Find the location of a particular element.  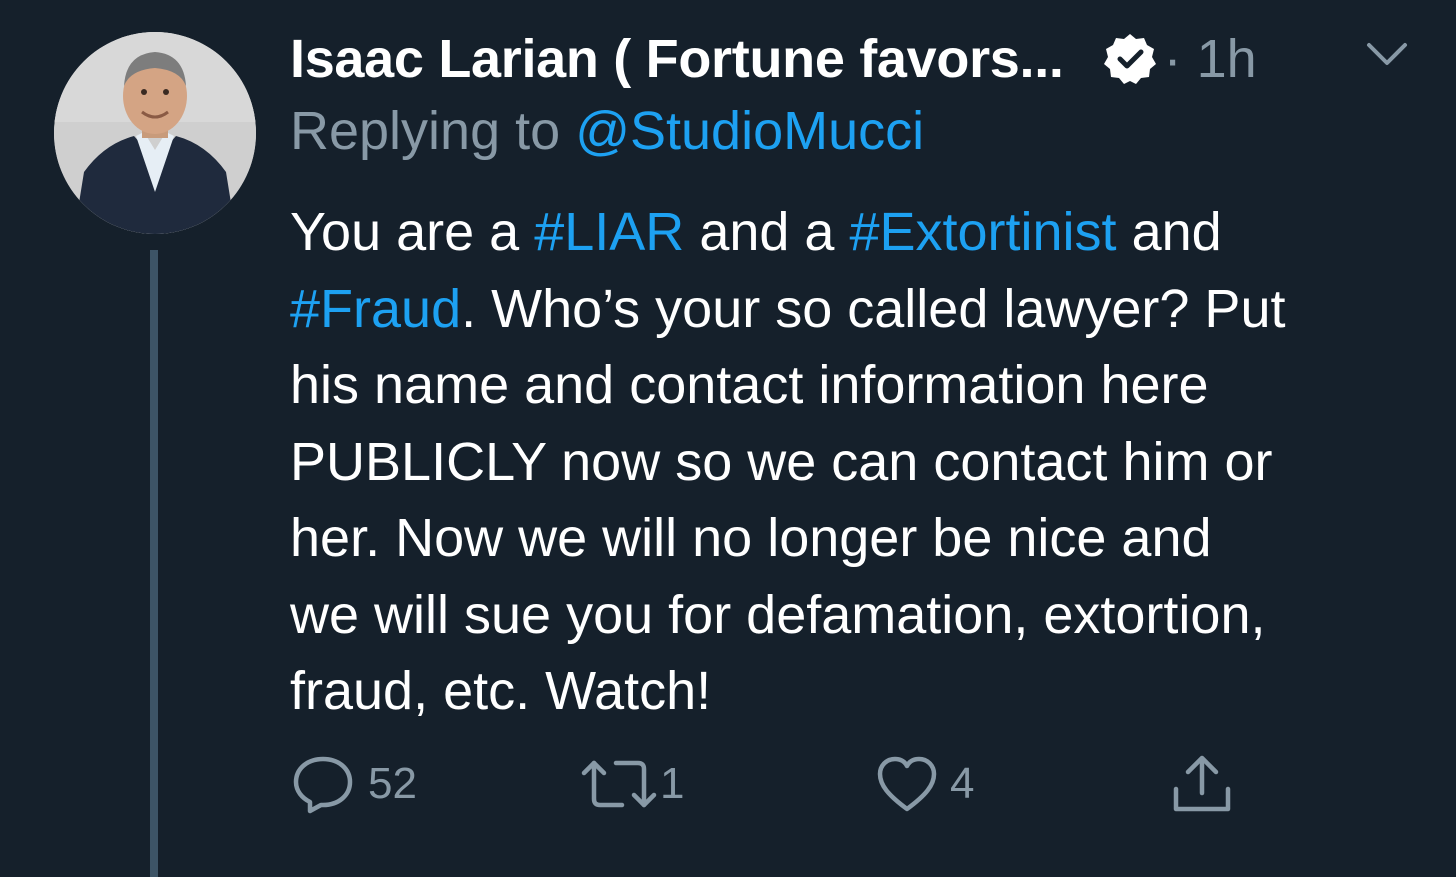

retweet-count: 1 is located at coordinates (672, 783).